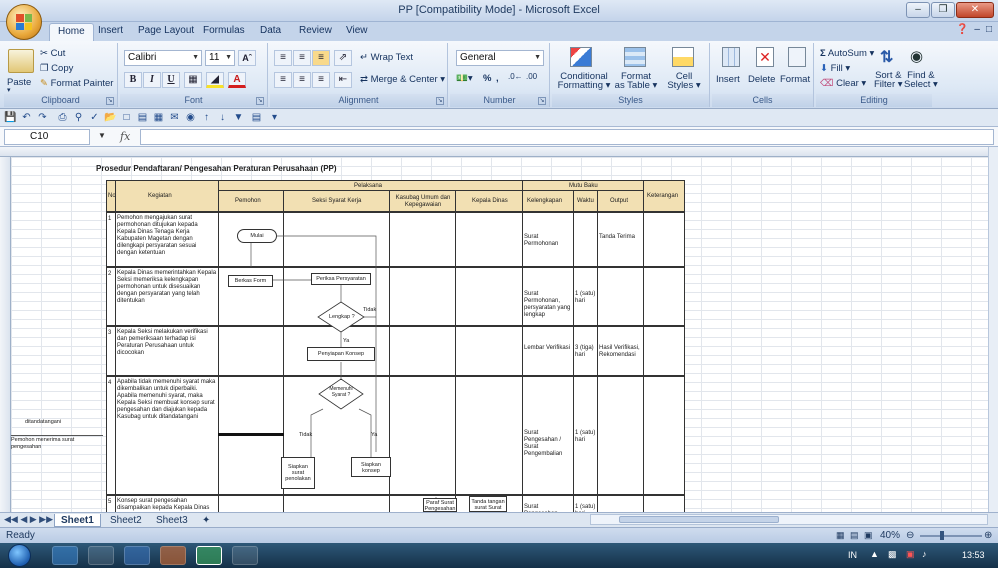  What do you see at coordinates (125, 136) in the screenshot?
I see `insert-function-button: fx` at bounding box center [125, 136].